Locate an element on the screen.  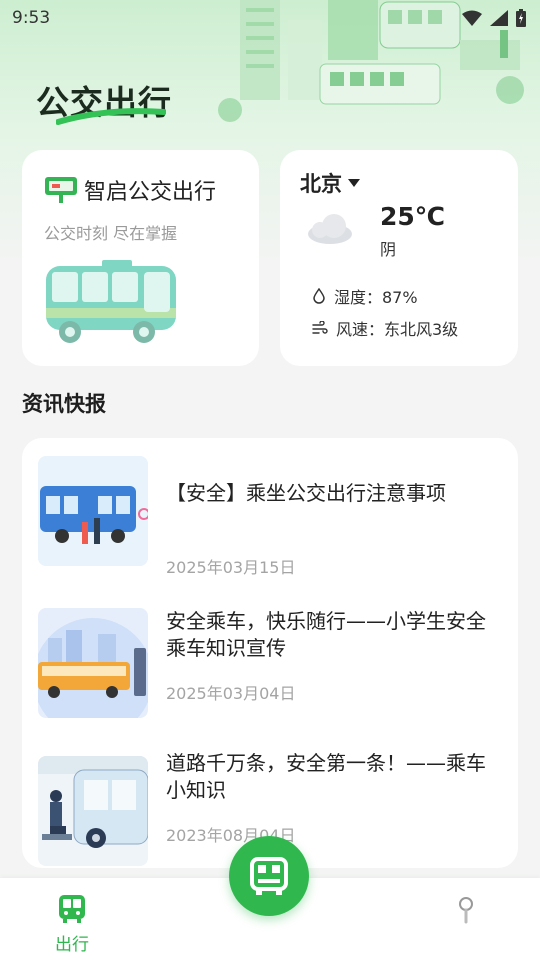
bus-card-title: 智启公交出行 is located at coordinates (150, 192).